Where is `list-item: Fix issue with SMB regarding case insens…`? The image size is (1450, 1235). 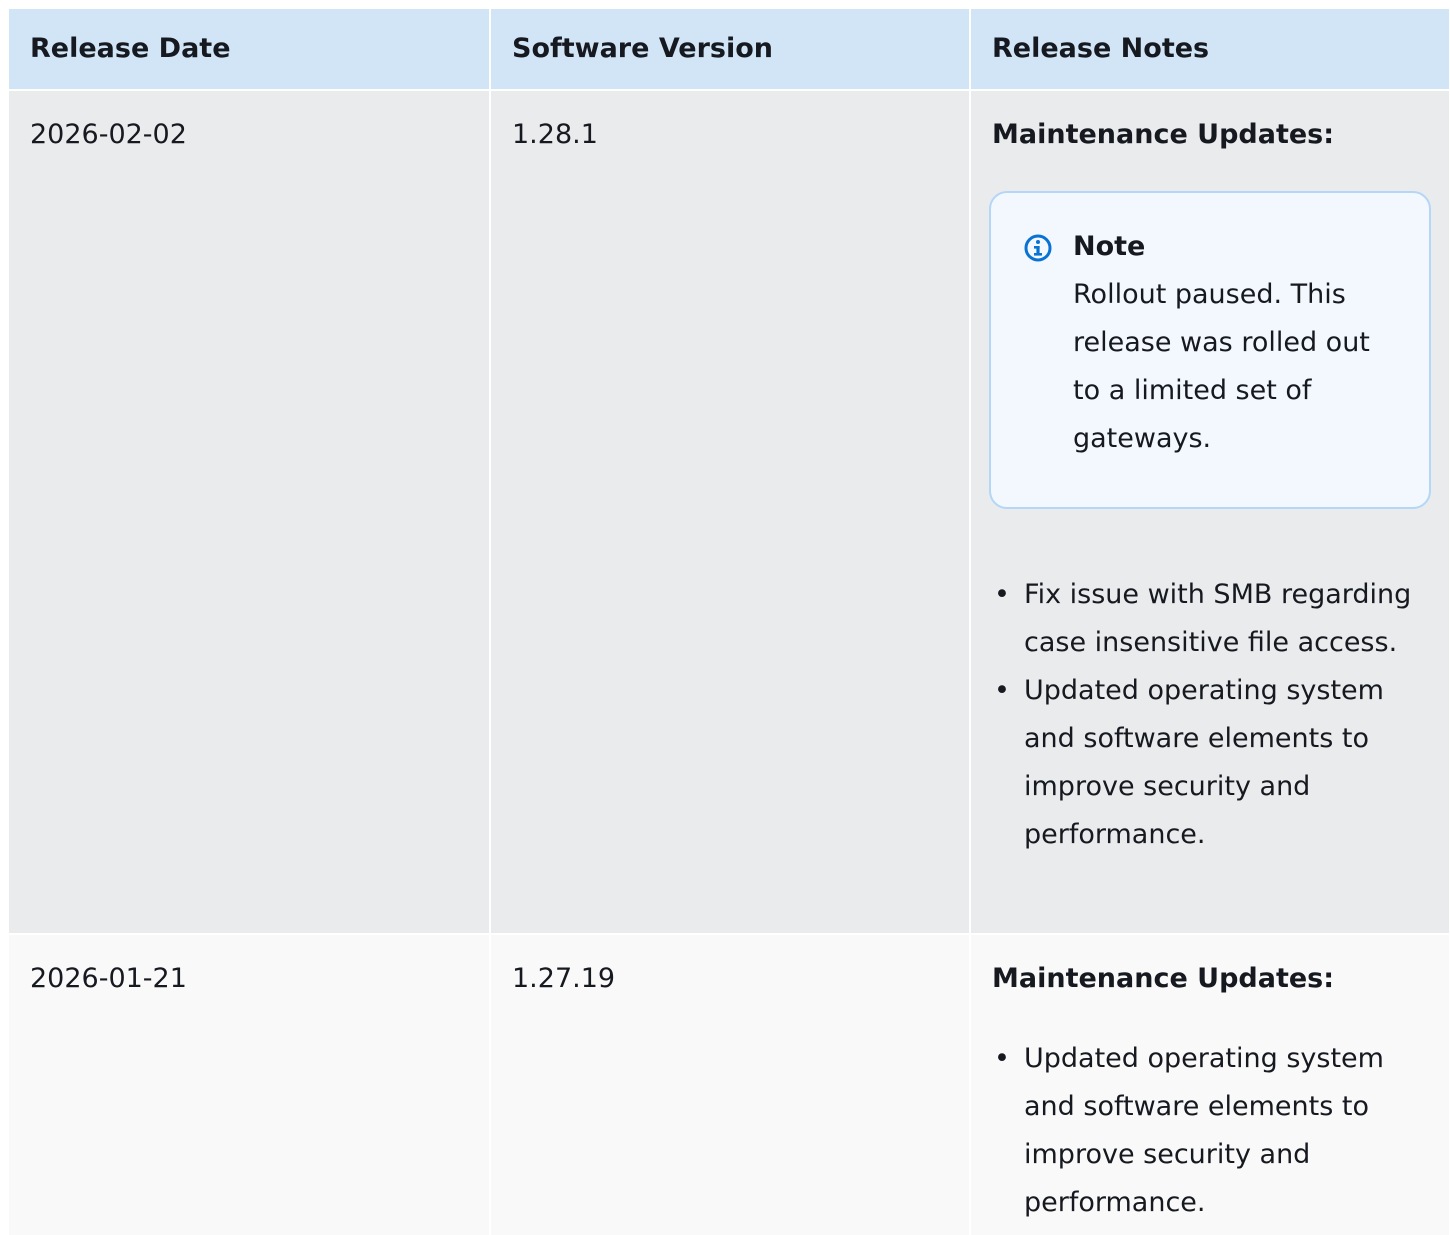 list-item: Fix issue with SMB regarding case insens… is located at coordinates (1210, 619).